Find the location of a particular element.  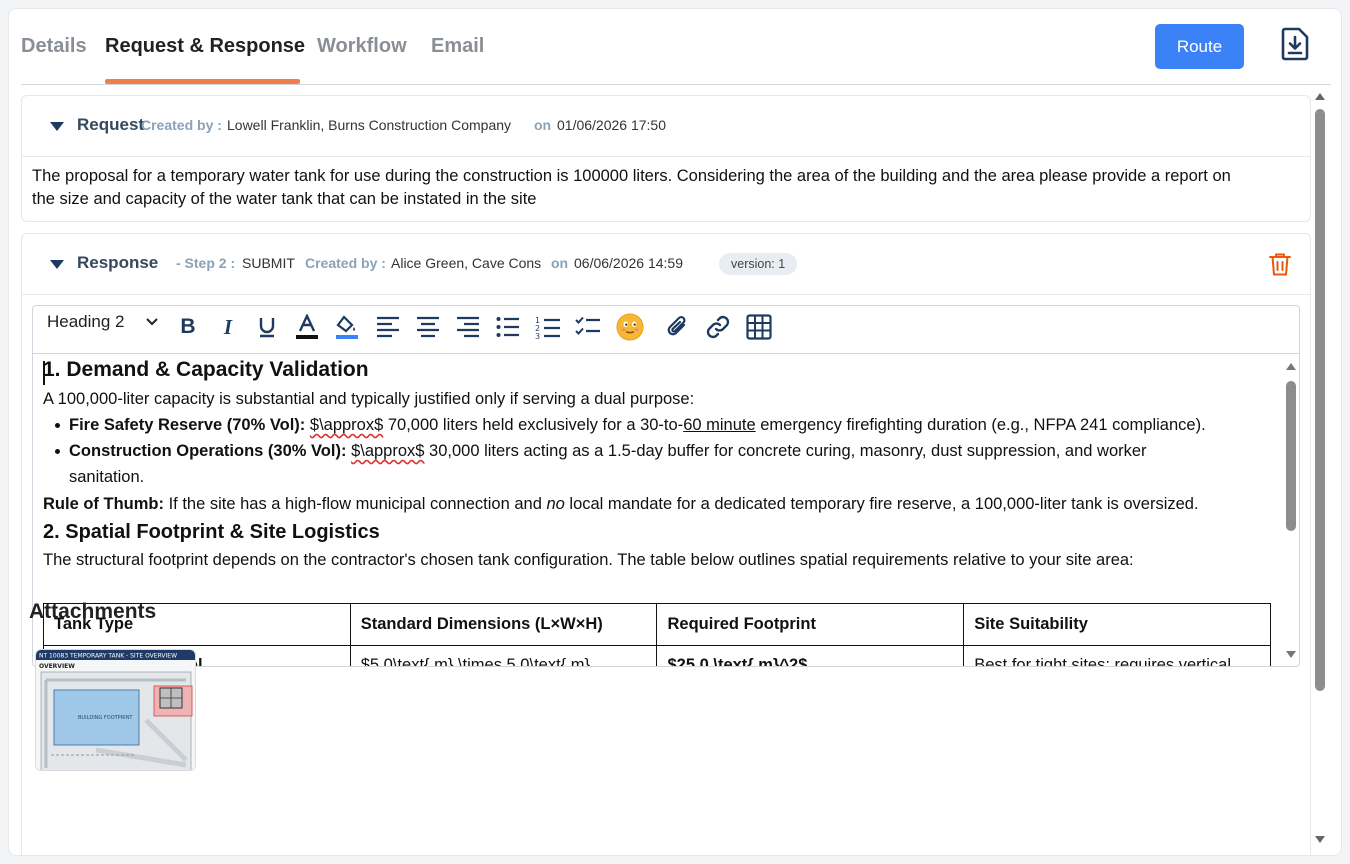

paint-bucket-icon is located at coordinates (347, 327).